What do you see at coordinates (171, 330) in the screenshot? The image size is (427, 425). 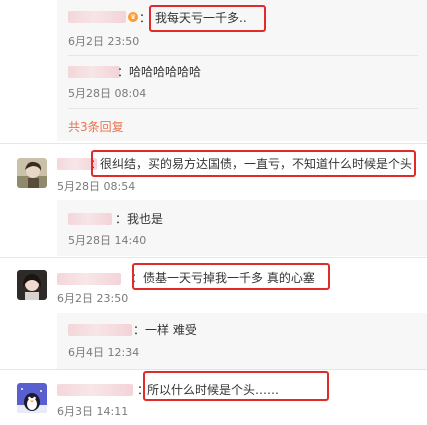 I see `comment-text: 一样 难受` at bounding box center [171, 330].